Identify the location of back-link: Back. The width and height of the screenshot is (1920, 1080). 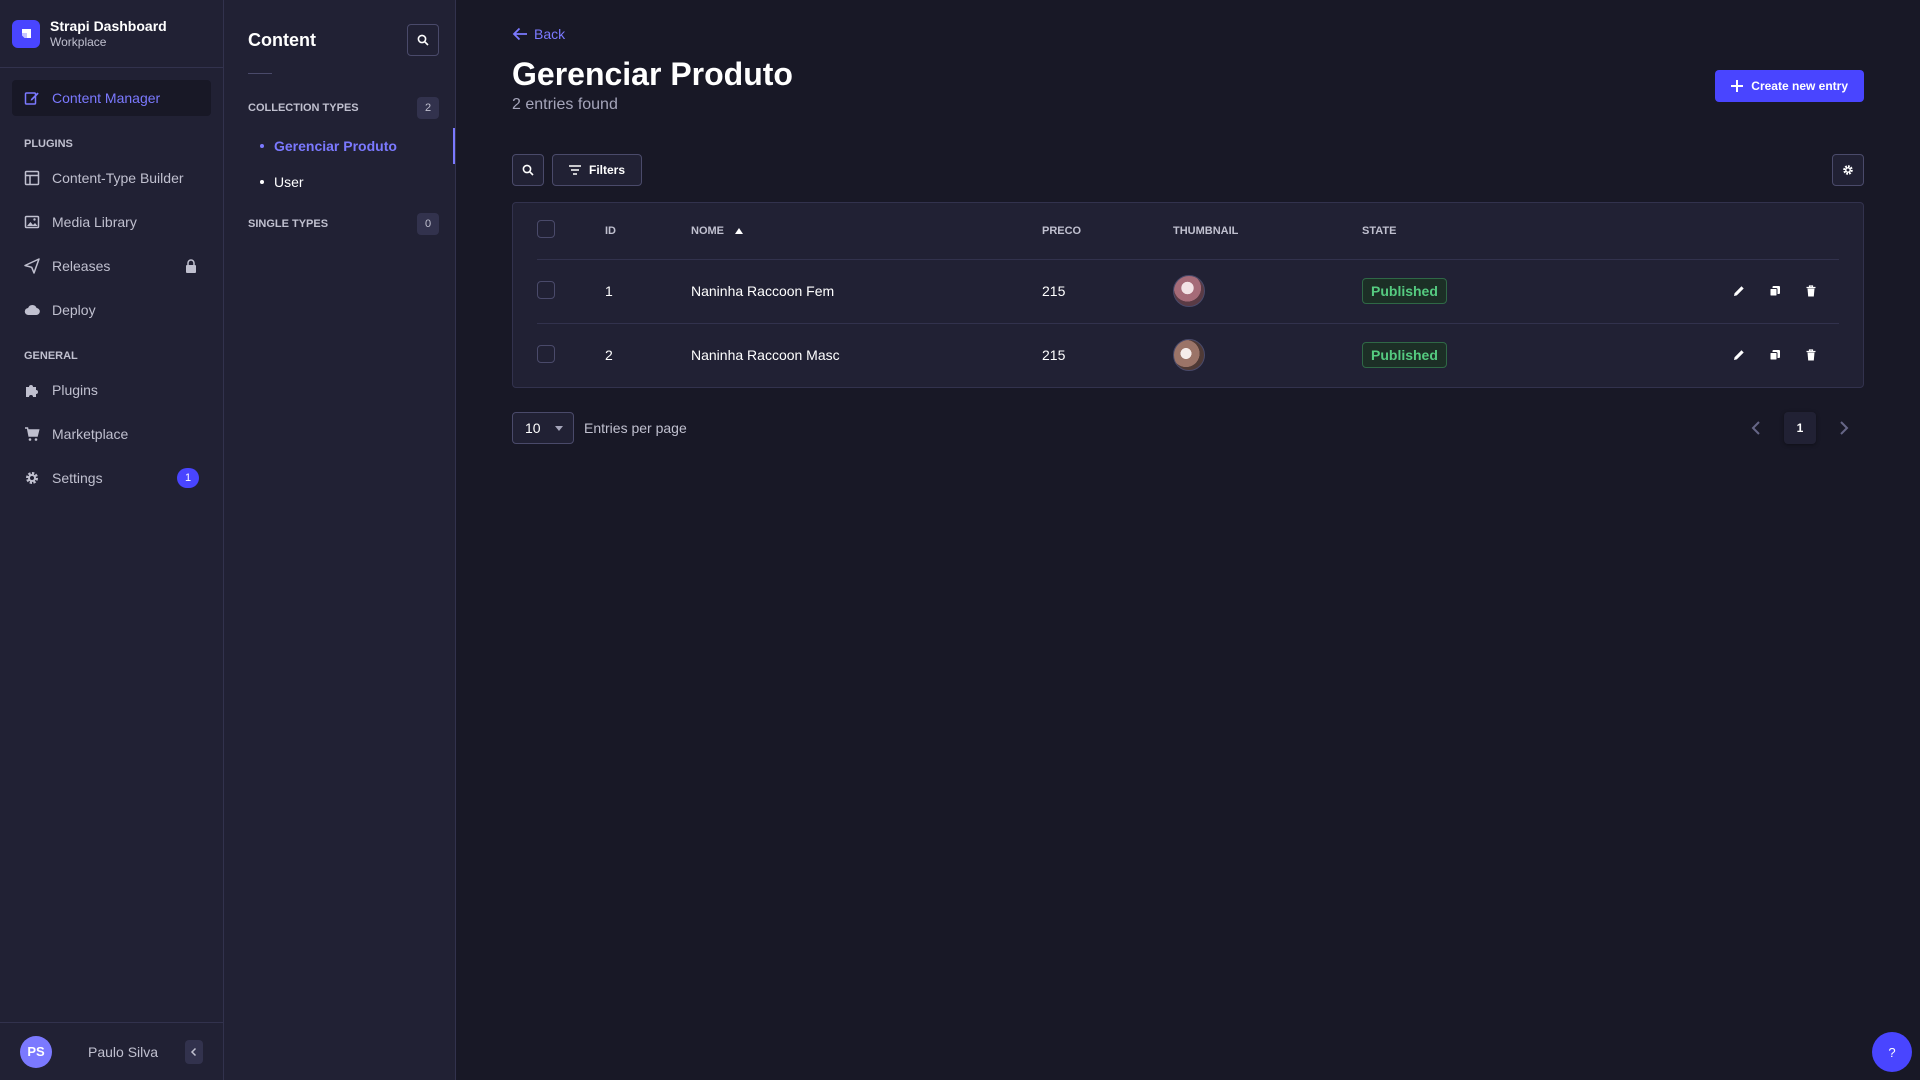
(542, 34).